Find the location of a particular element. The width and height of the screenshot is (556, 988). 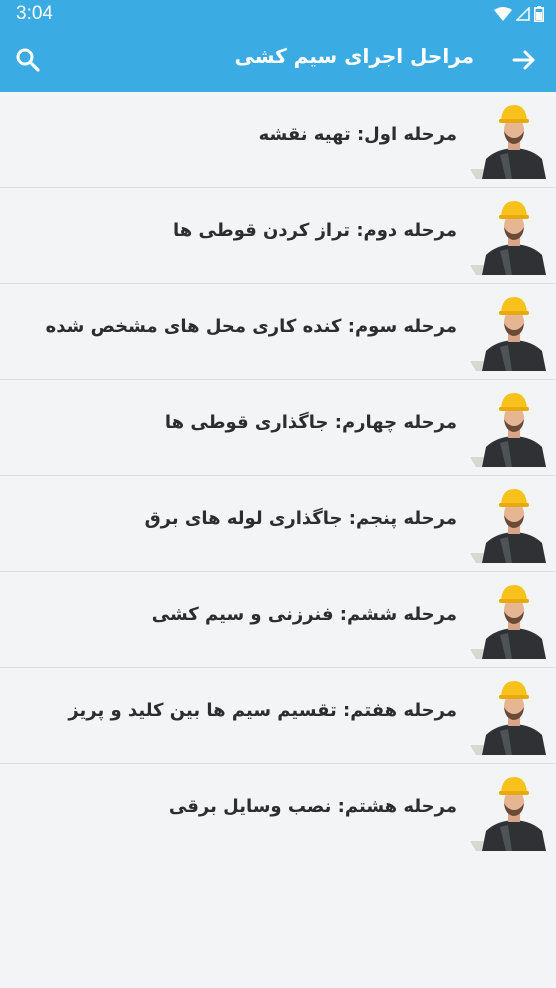

list-item-label: مرحله پنجم: جاگذاری لوله های برق is located at coordinates (300, 518).